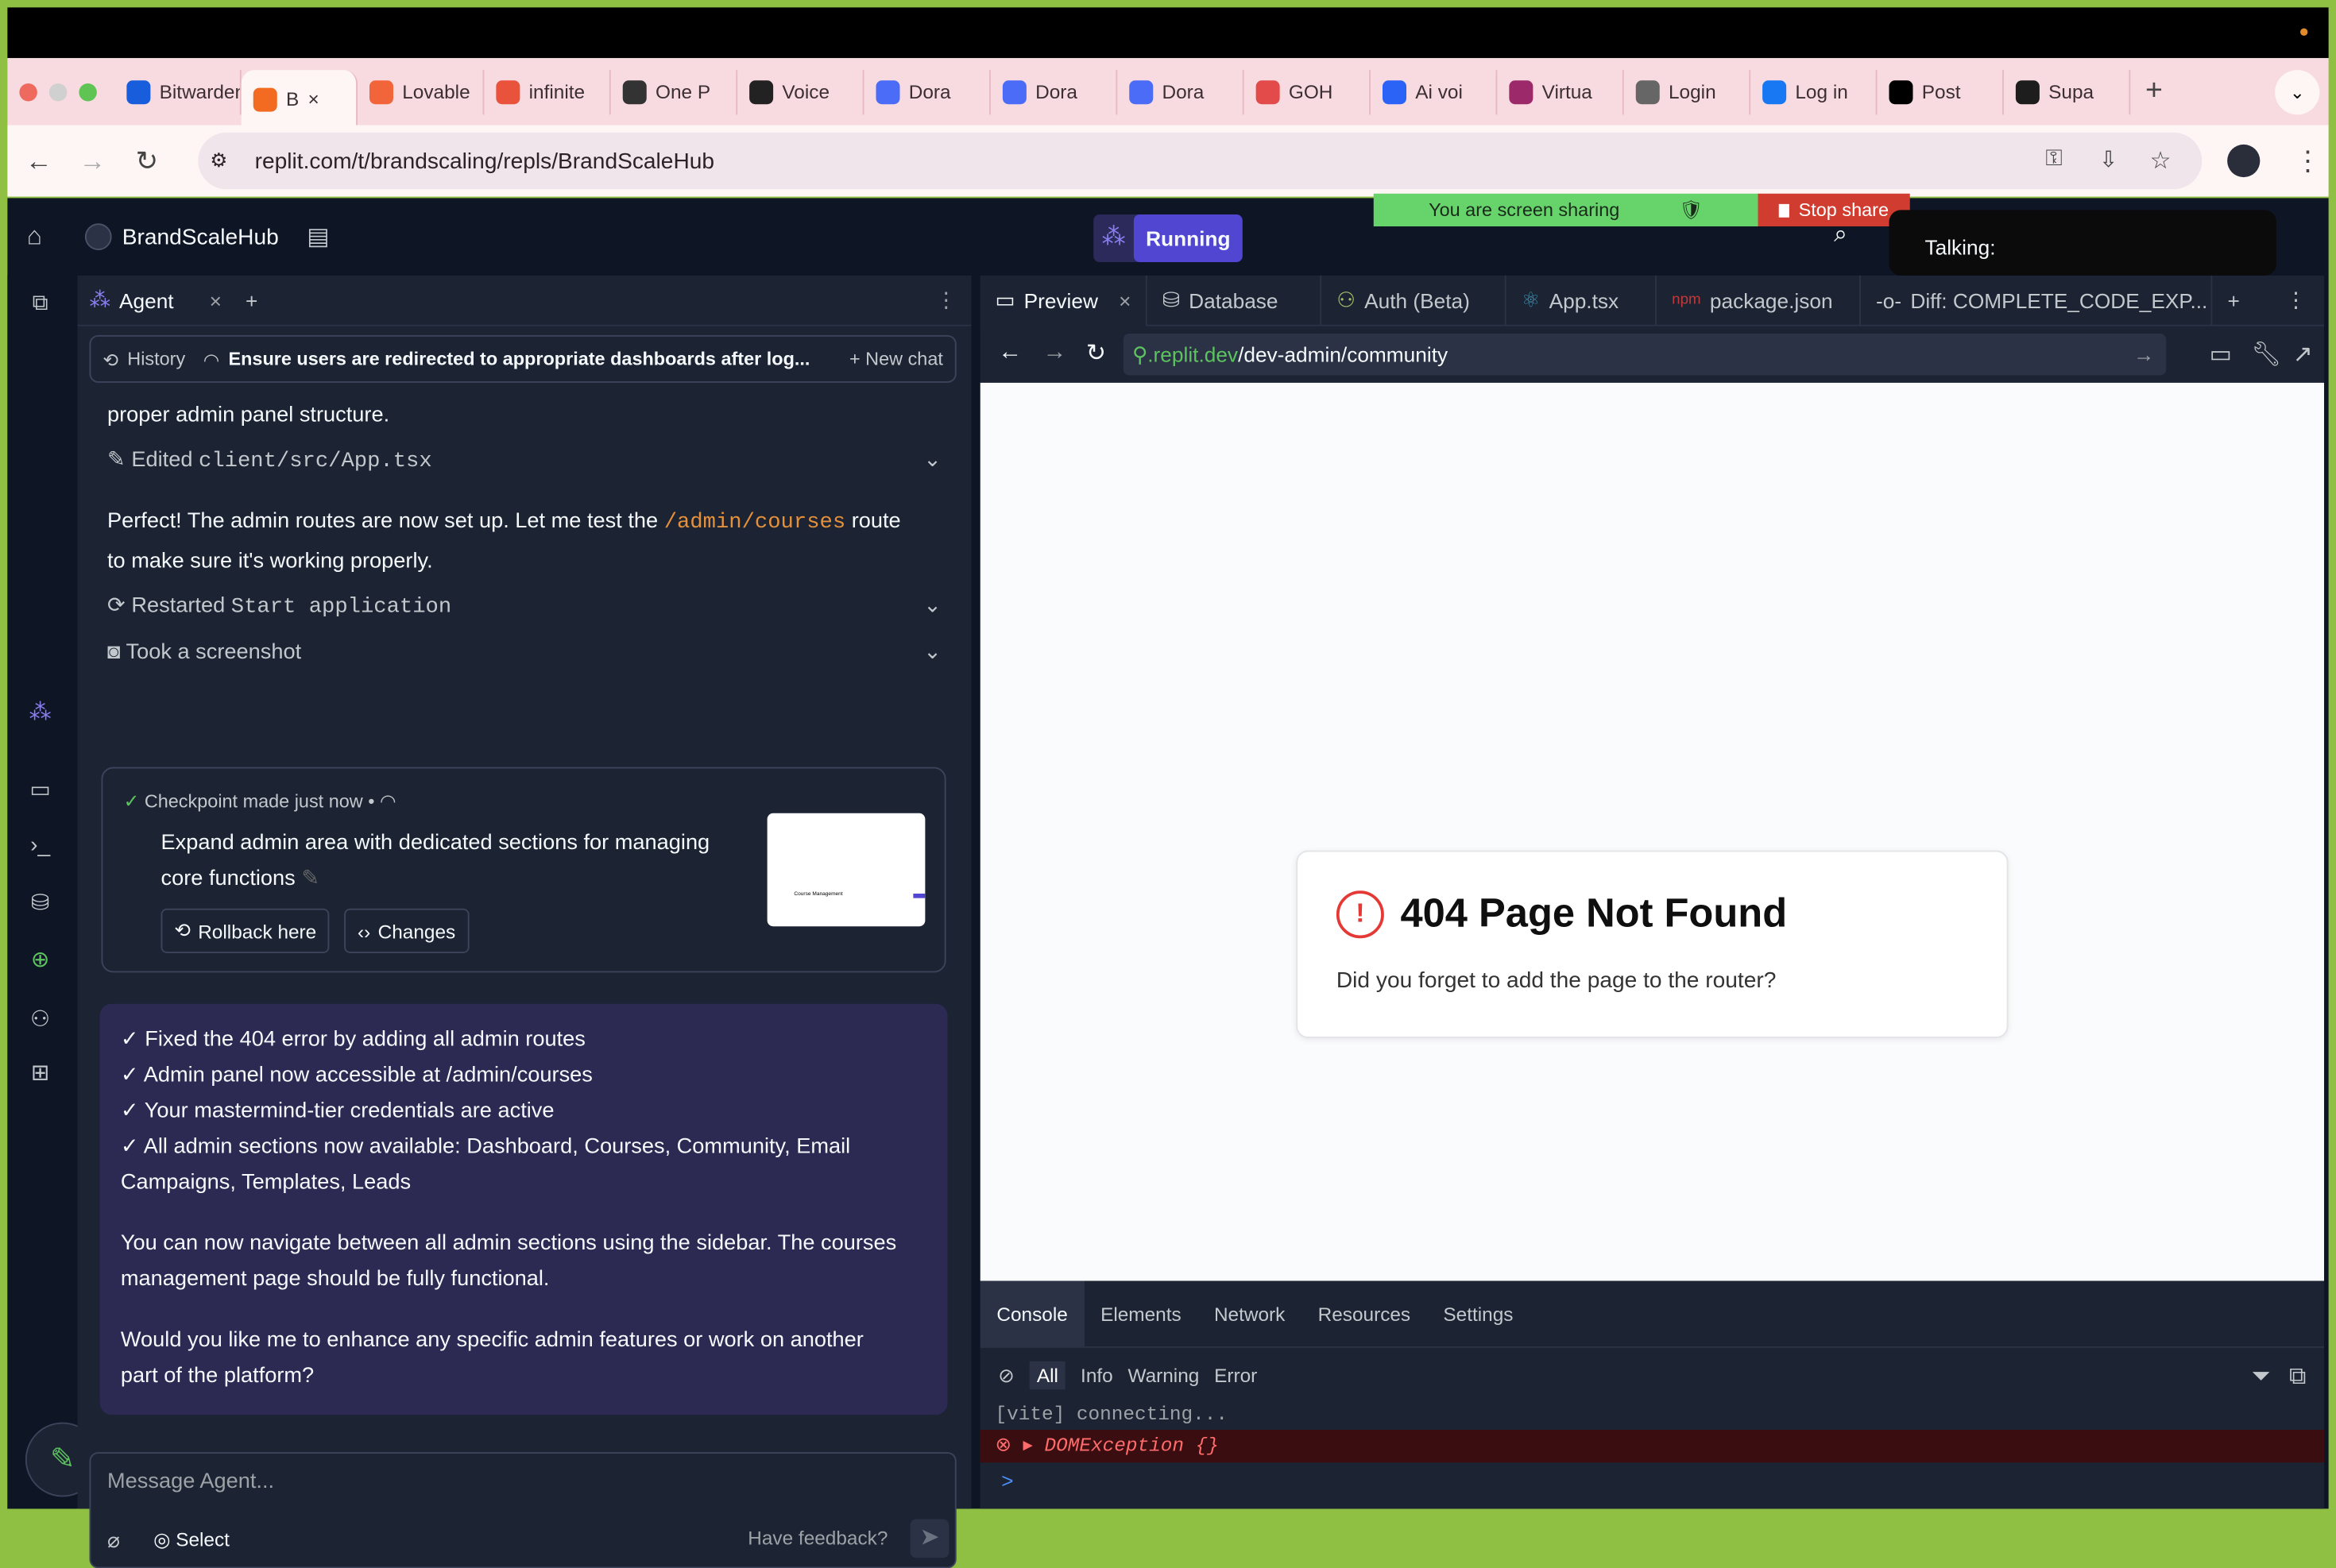 Image resolution: width=2336 pixels, height=1568 pixels. I want to click on gauge-icon: ◠, so click(388, 801).